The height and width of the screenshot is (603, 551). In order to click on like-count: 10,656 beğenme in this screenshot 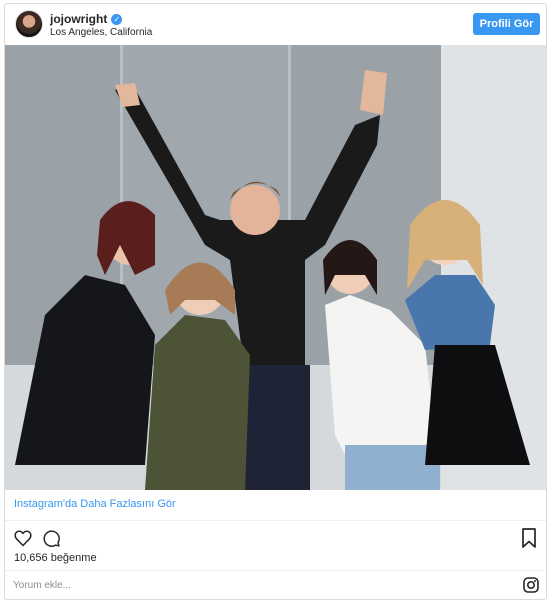, I will do `click(55, 558)`.